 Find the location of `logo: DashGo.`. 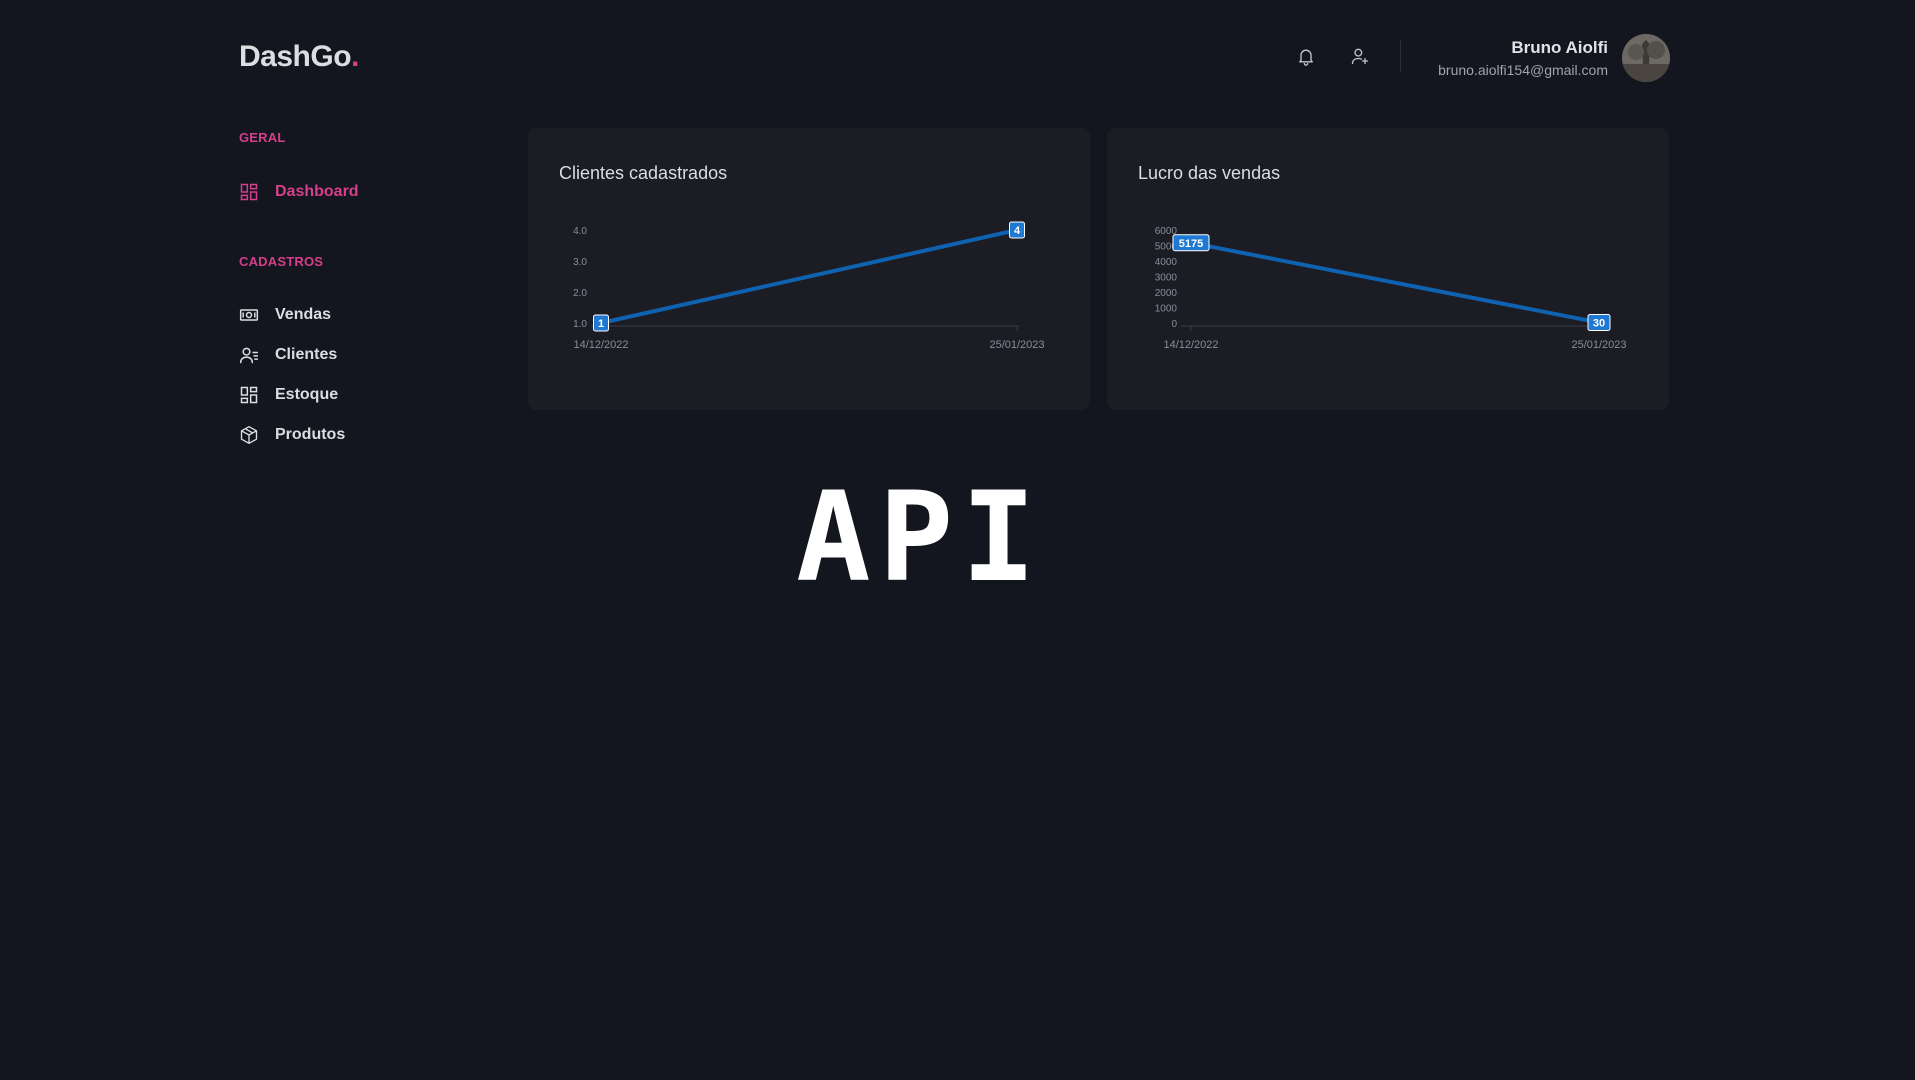

logo: DashGo. is located at coordinates (299, 57).